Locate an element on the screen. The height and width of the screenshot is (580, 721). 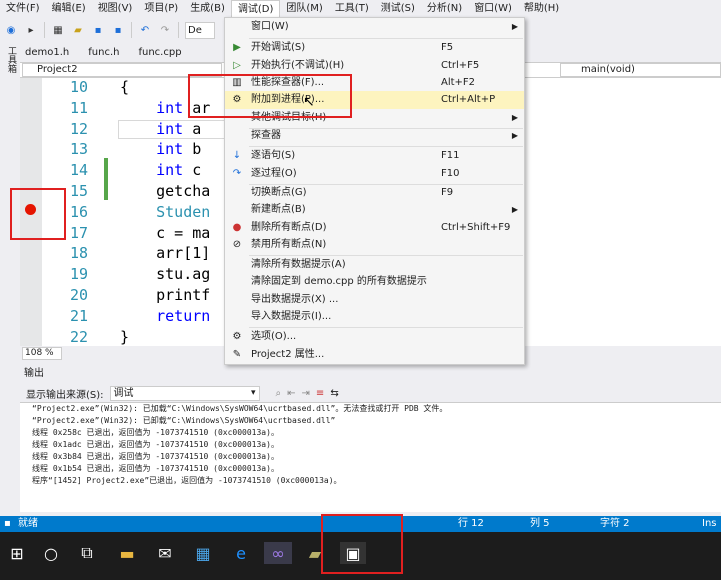
windows-start-icon: ⊞ is located at coordinates (17, 553).